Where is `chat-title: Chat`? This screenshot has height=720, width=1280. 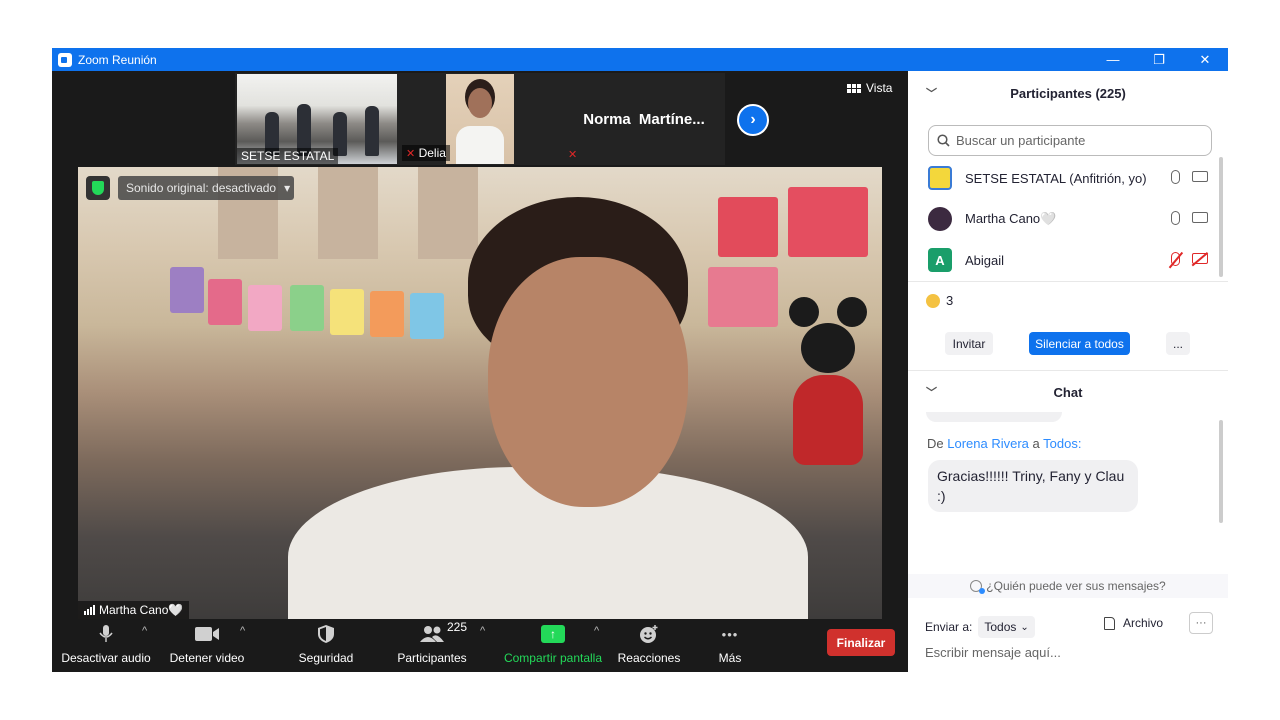 chat-title: Chat is located at coordinates (1068, 392).